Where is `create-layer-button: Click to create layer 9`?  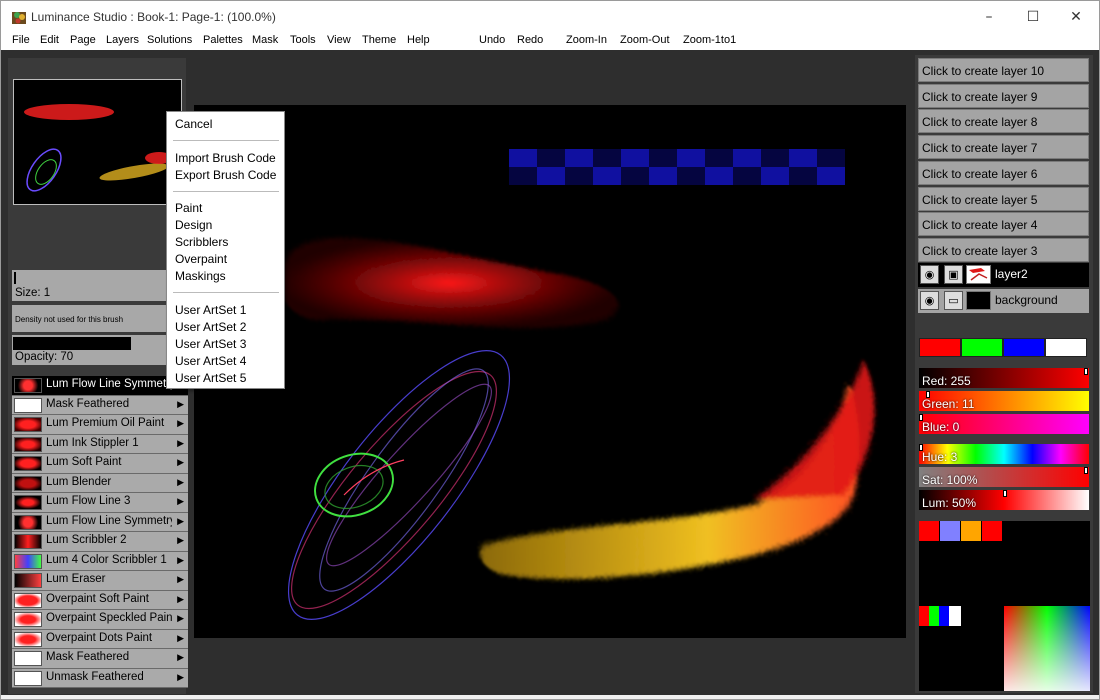 create-layer-button: Click to create layer 9 is located at coordinates (1003, 95).